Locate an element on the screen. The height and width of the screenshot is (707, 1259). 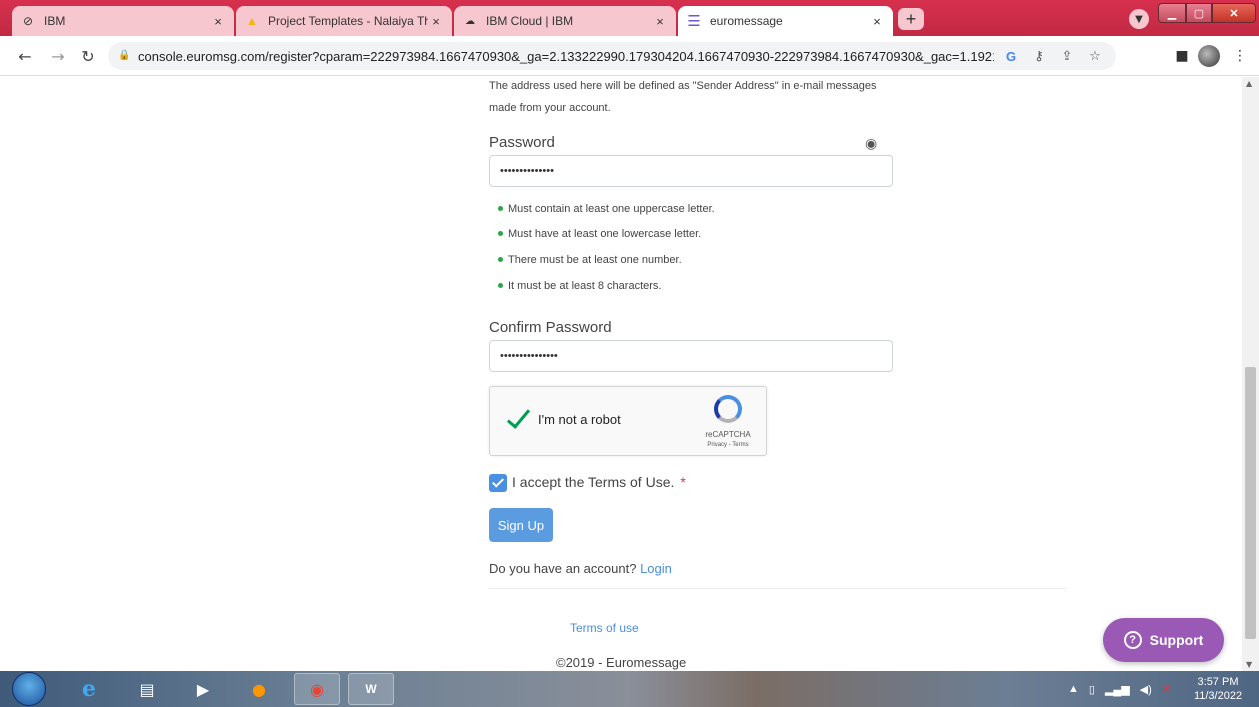
tab-euromessage: ☰ euromessage × is located at coordinates (785, 21).